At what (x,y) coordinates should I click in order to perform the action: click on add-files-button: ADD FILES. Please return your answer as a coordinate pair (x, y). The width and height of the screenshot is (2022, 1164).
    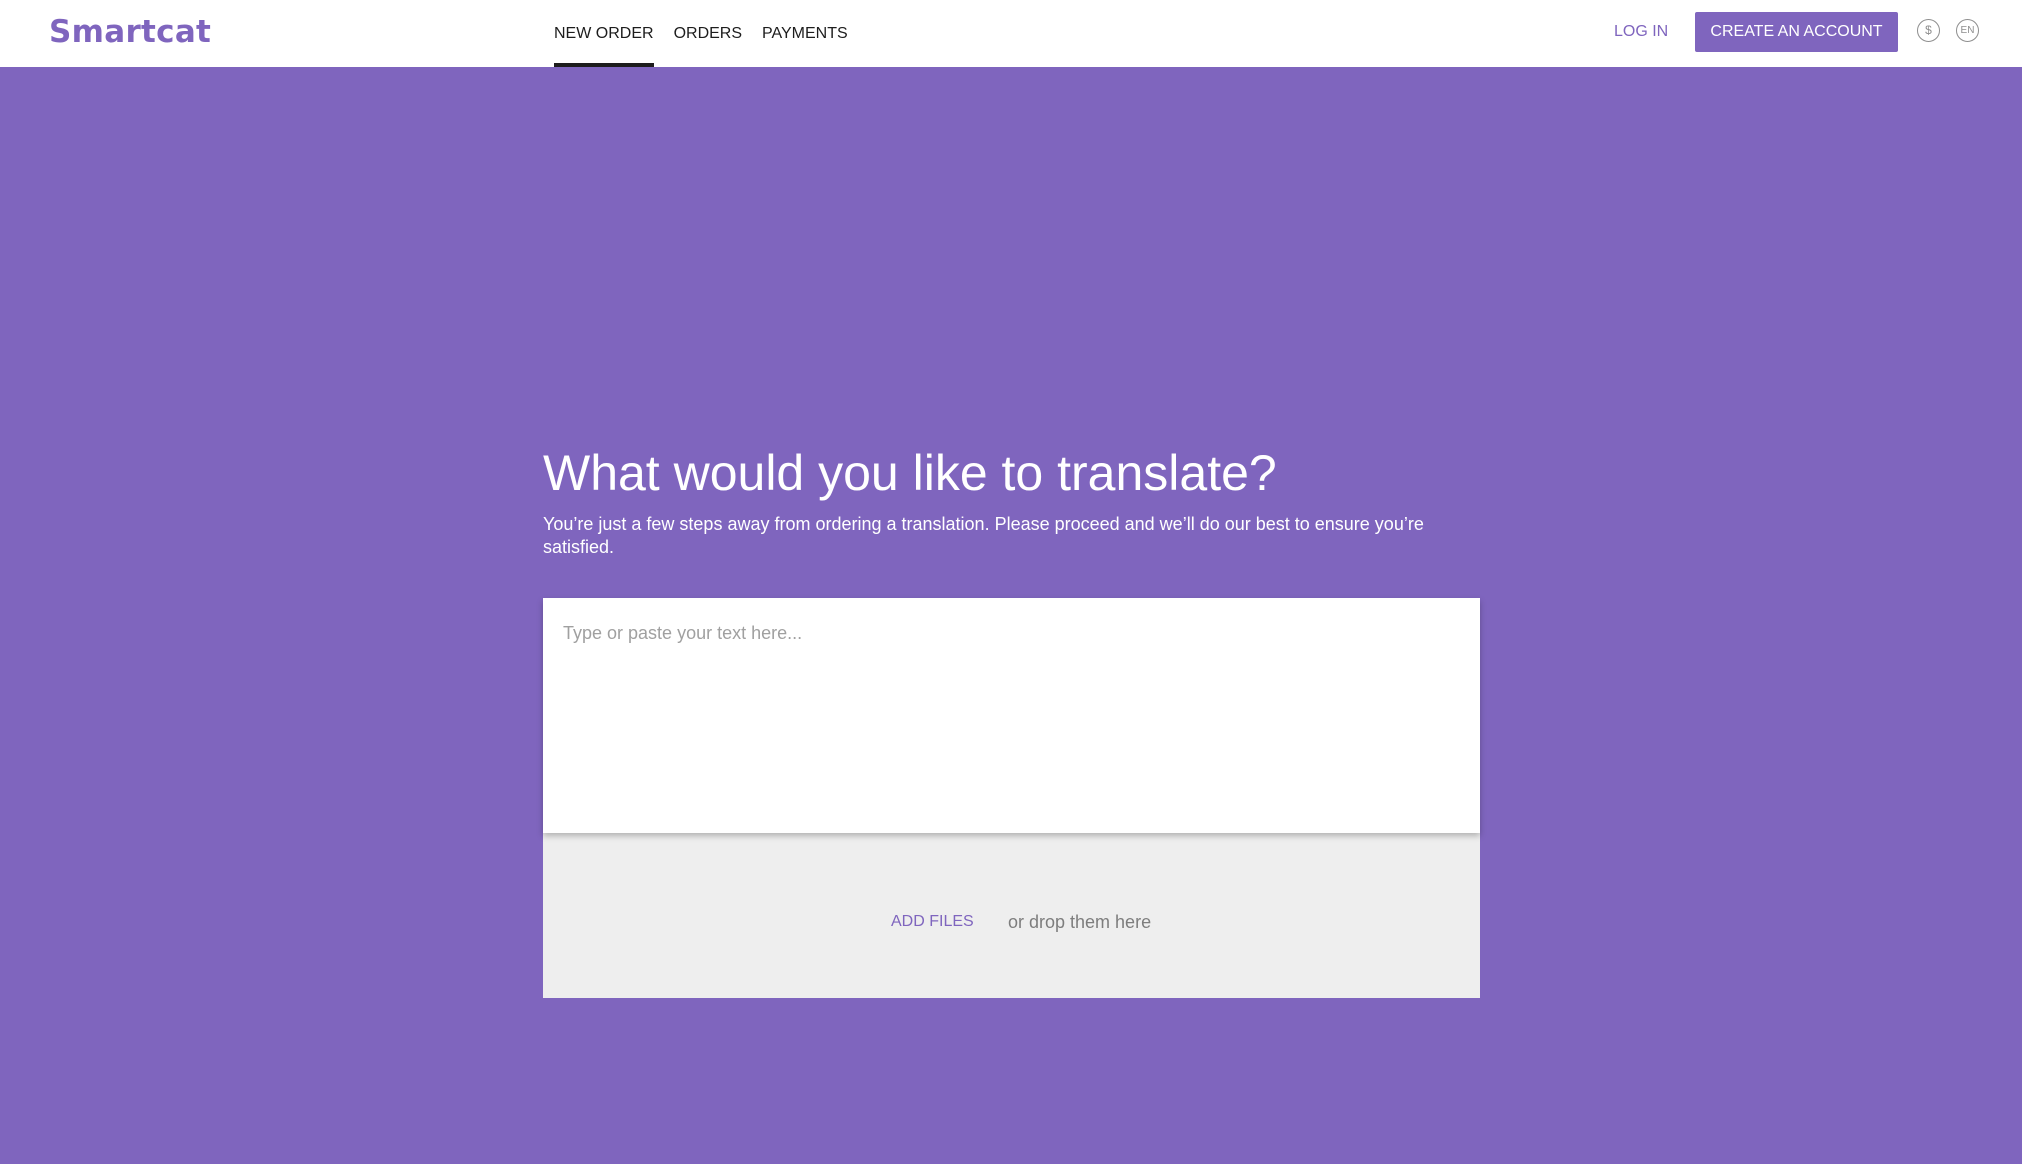
    Looking at the image, I should click on (932, 922).